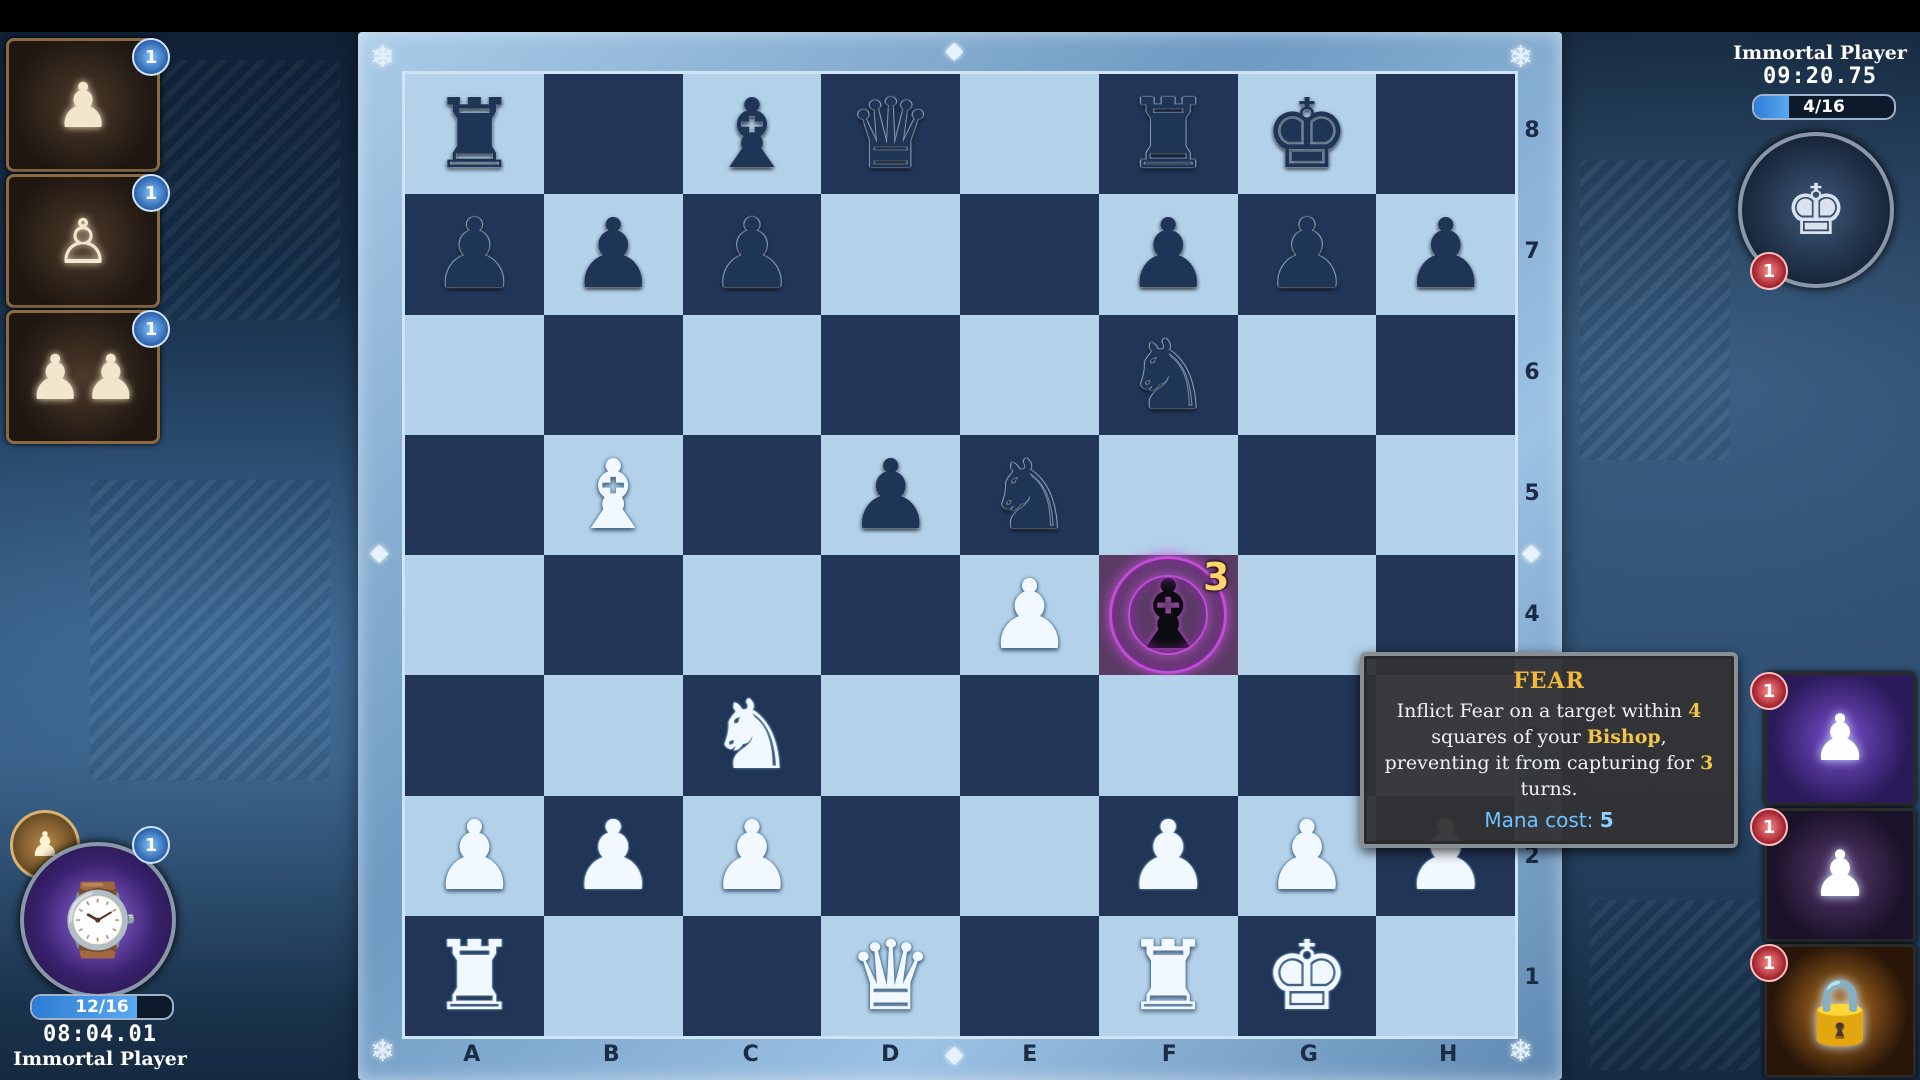 This screenshot has height=1080, width=1920. Describe the element at coordinates (474, 494) in the screenshot. I see `square-a5` at that location.